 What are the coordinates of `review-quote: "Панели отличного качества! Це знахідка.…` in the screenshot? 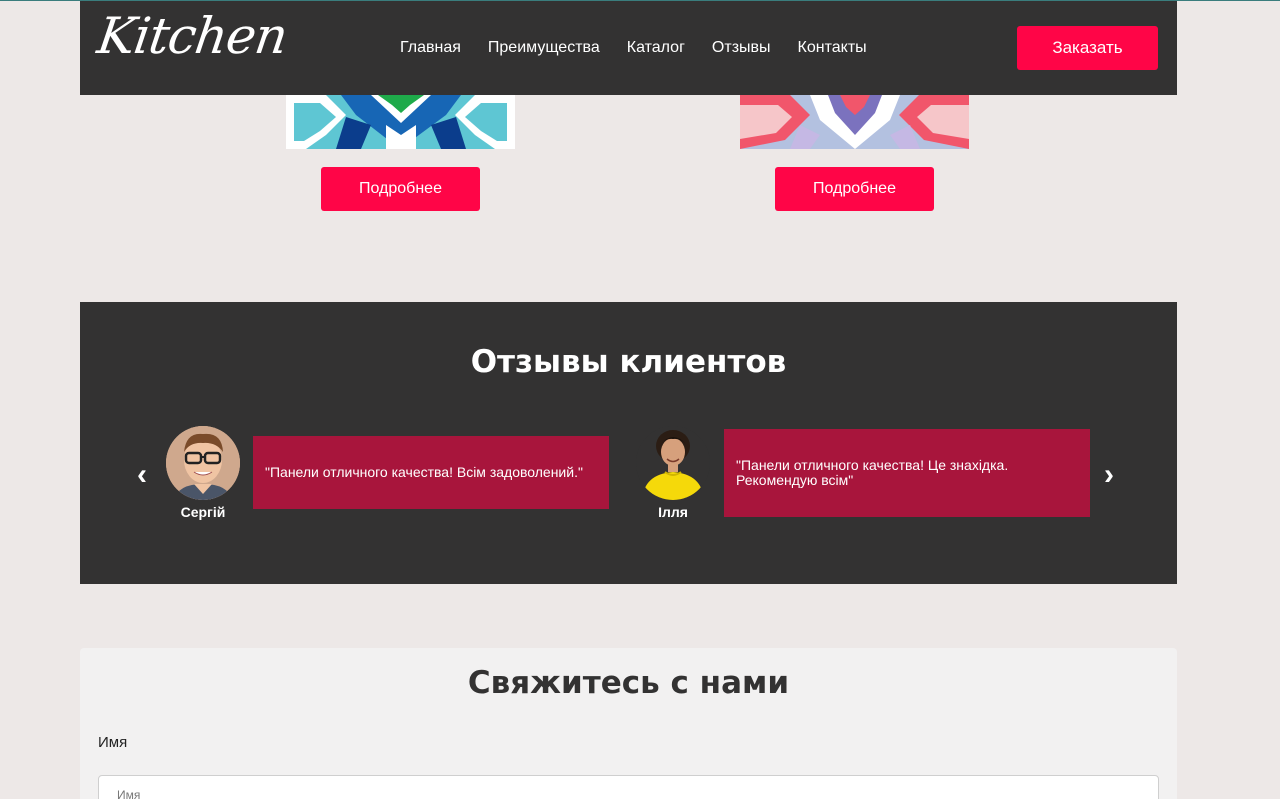 It's located at (907, 473).